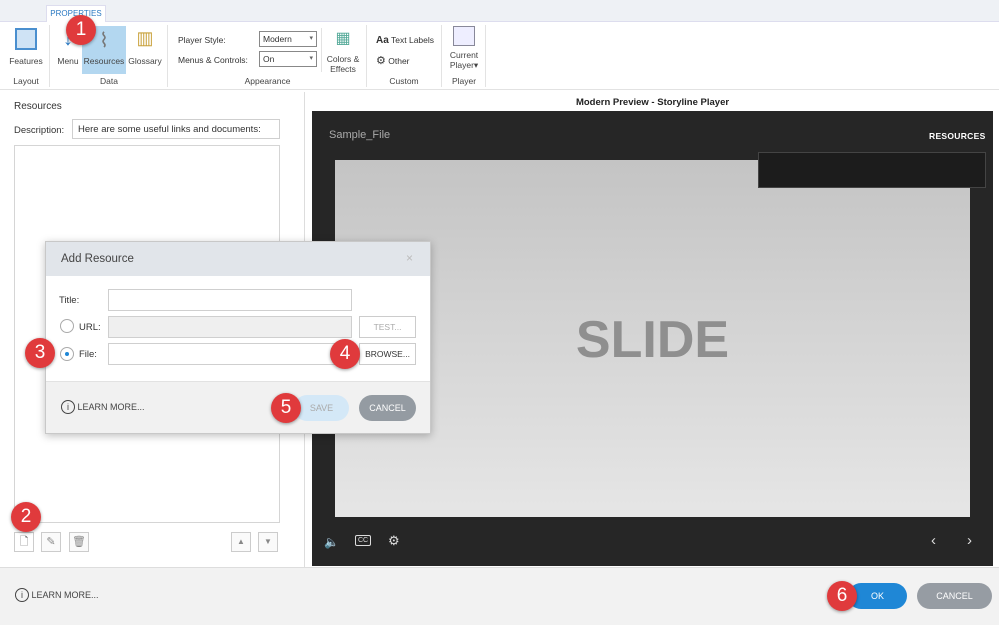  I want to click on dialog-cancel-button: CANCEL, so click(387, 408).